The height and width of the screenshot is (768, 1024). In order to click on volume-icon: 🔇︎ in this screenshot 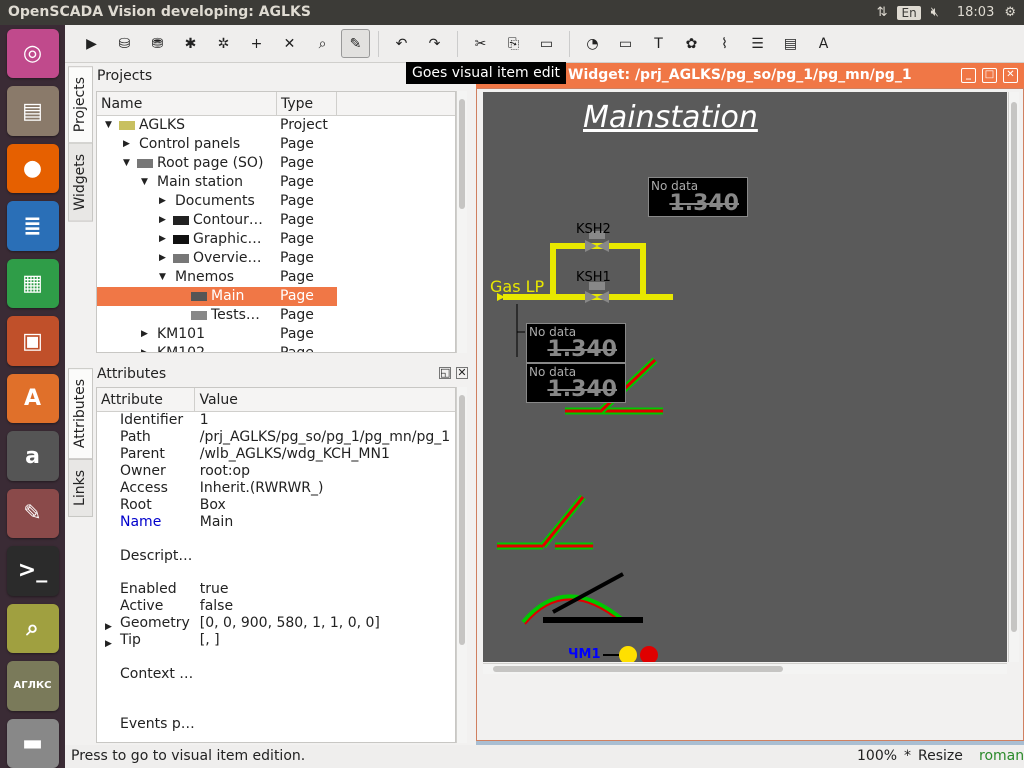, I will do `click(935, 12)`.